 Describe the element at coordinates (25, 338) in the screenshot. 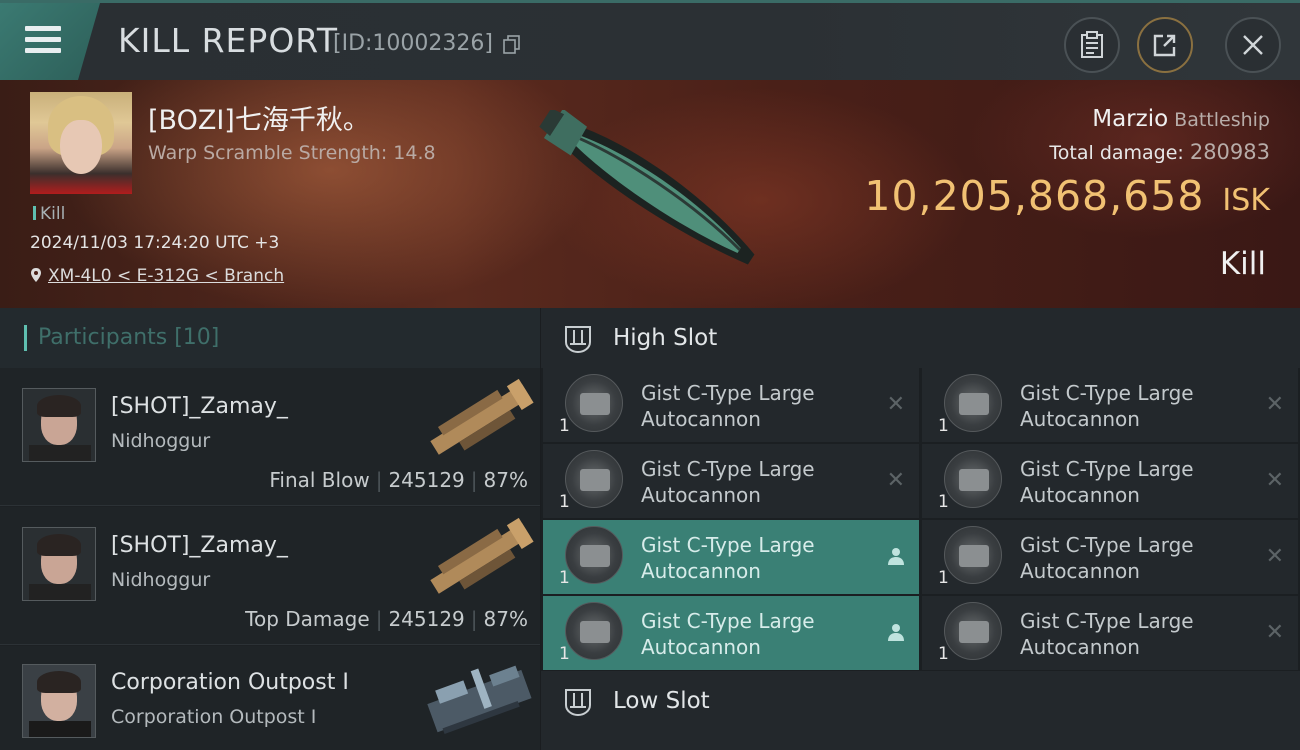

I see `participants-marker` at that location.